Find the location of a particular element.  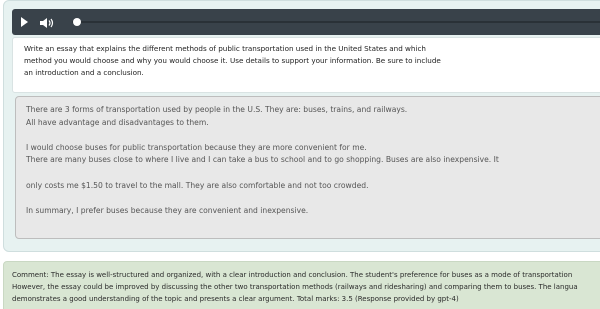

volume-icon-graphic is located at coordinates (47, 23).